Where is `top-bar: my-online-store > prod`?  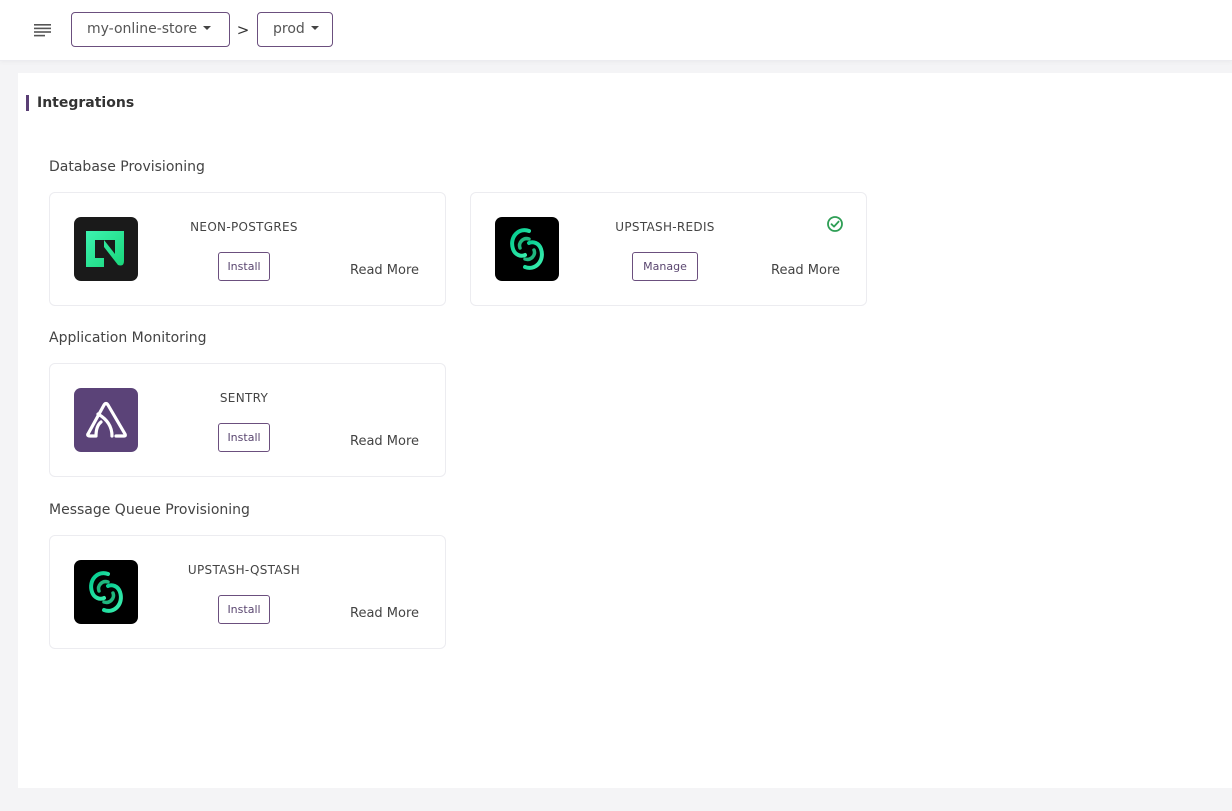
top-bar: my-online-store > prod is located at coordinates (616, 30).